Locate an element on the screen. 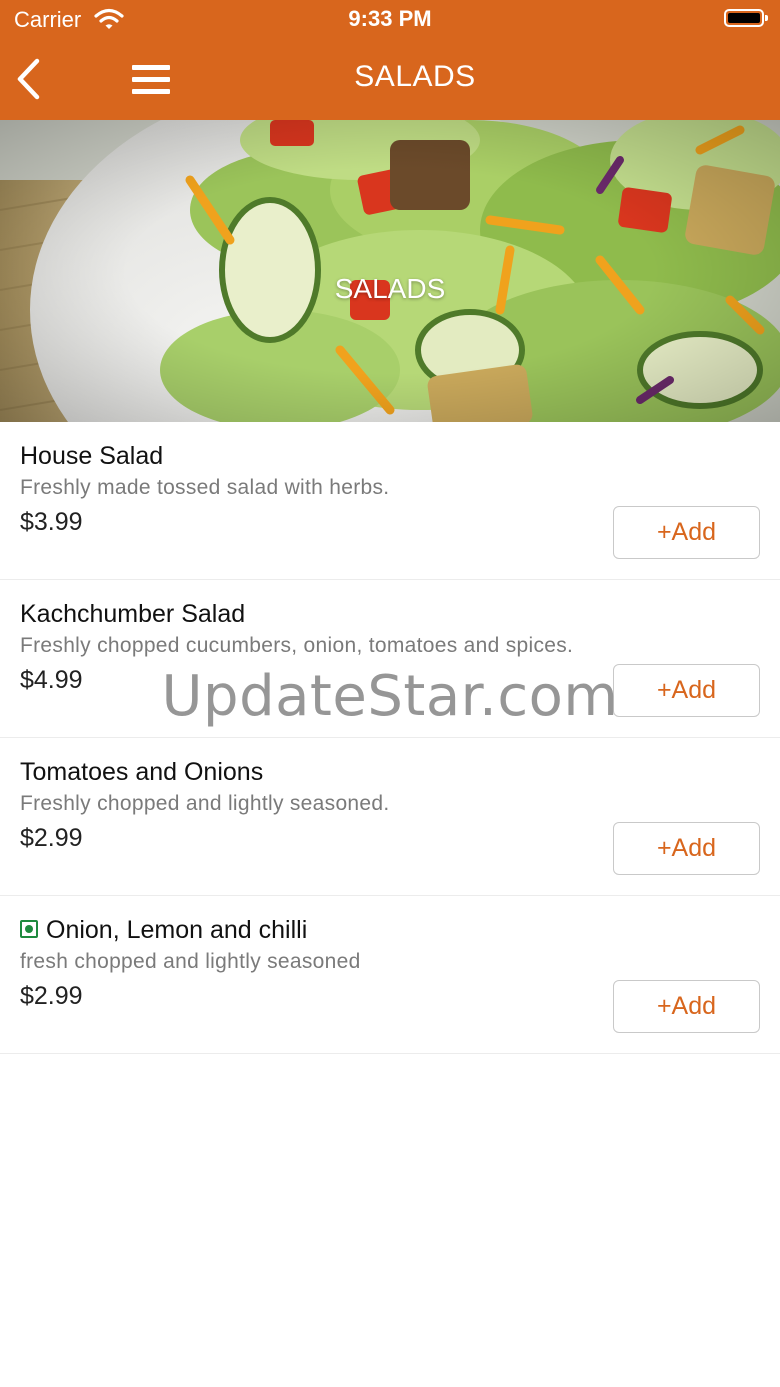 Image resolution: width=780 pixels, height=1387 pixels. status-time: 9:33 PM is located at coordinates (390, 18).